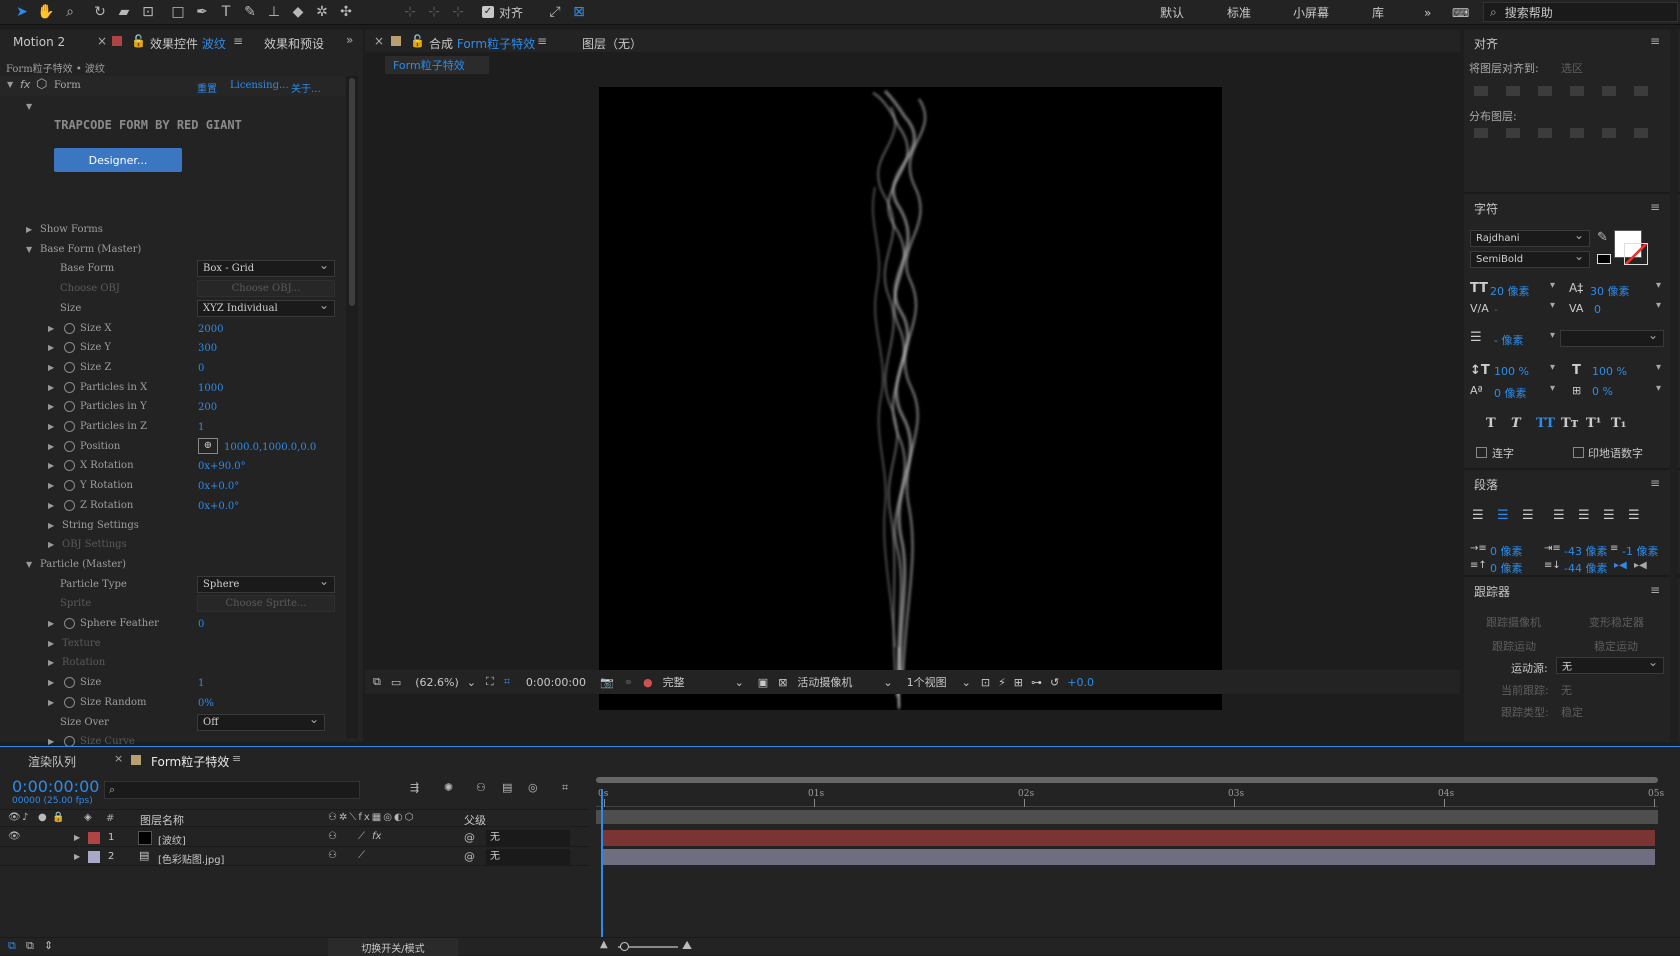  I want to click on text-tool-icon: T, so click(226, 12).